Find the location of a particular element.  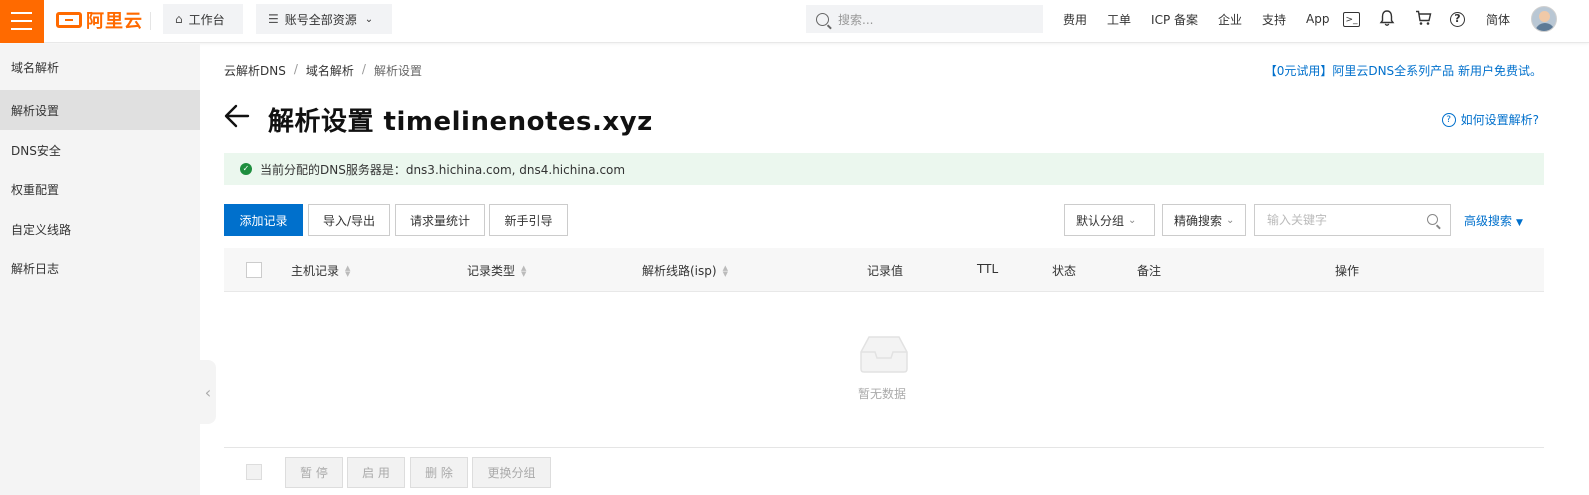

search-mode-select: 精确搜索 ⌄ is located at coordinates (1204, 220).